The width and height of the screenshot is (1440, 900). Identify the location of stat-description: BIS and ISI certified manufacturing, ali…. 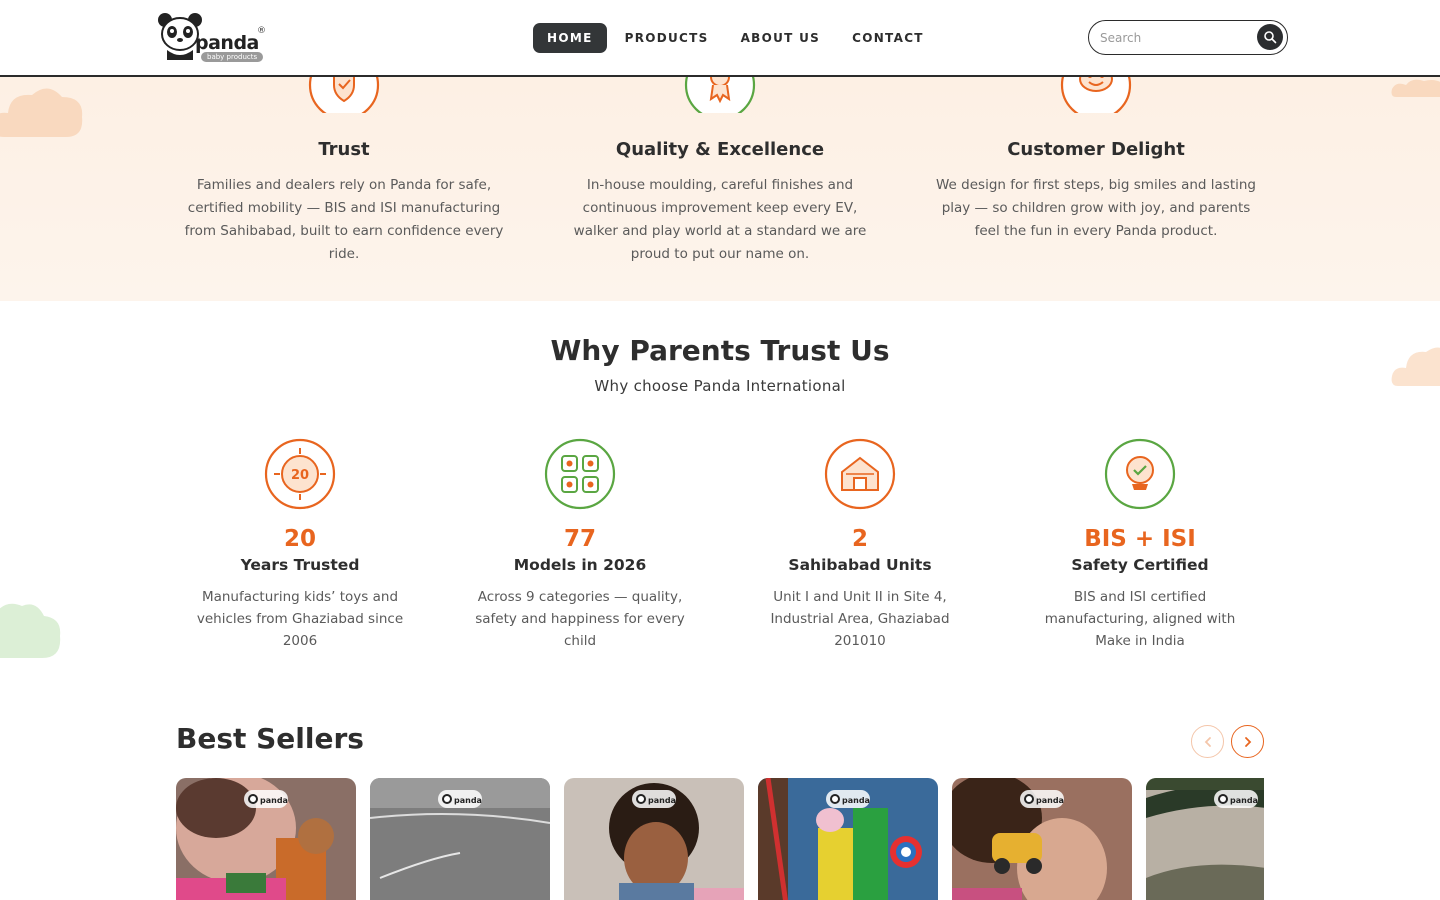
(1140, 619).